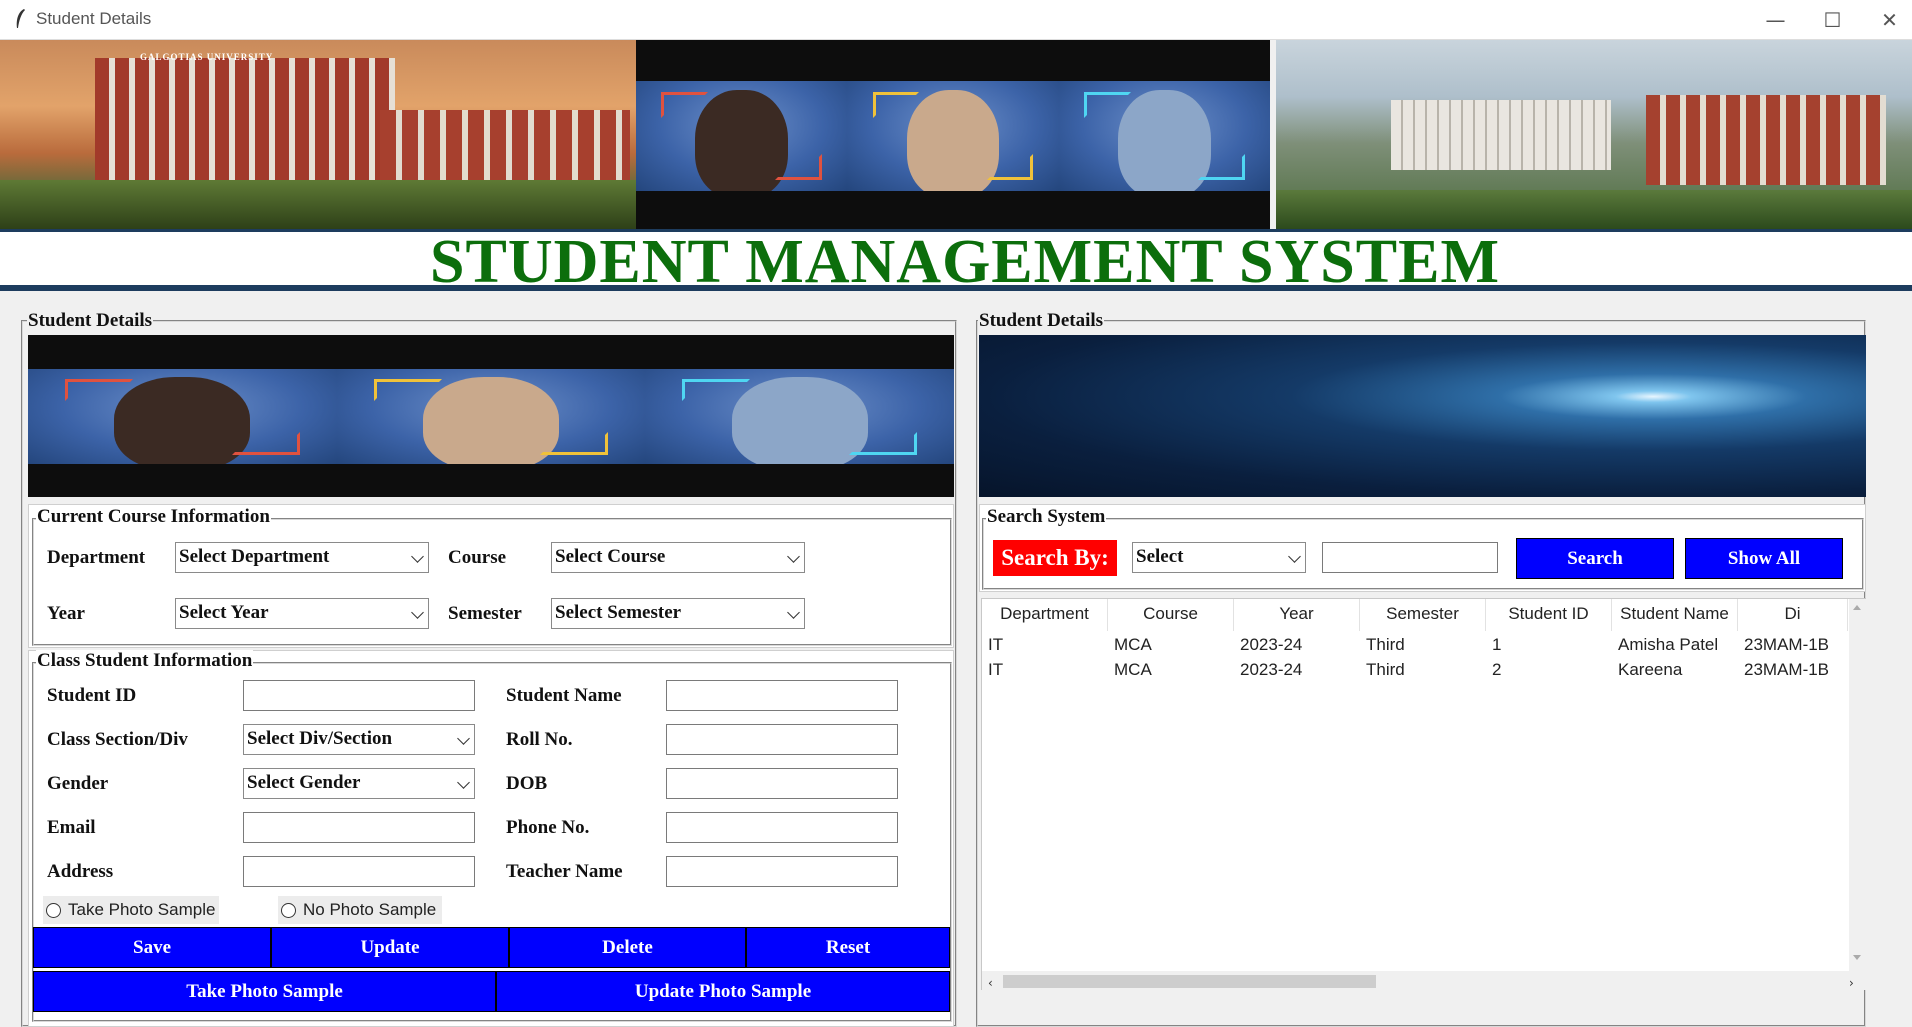 The image size is (1912, 1027). I want to click on maximize-button: ☐, so click(1832, 20).